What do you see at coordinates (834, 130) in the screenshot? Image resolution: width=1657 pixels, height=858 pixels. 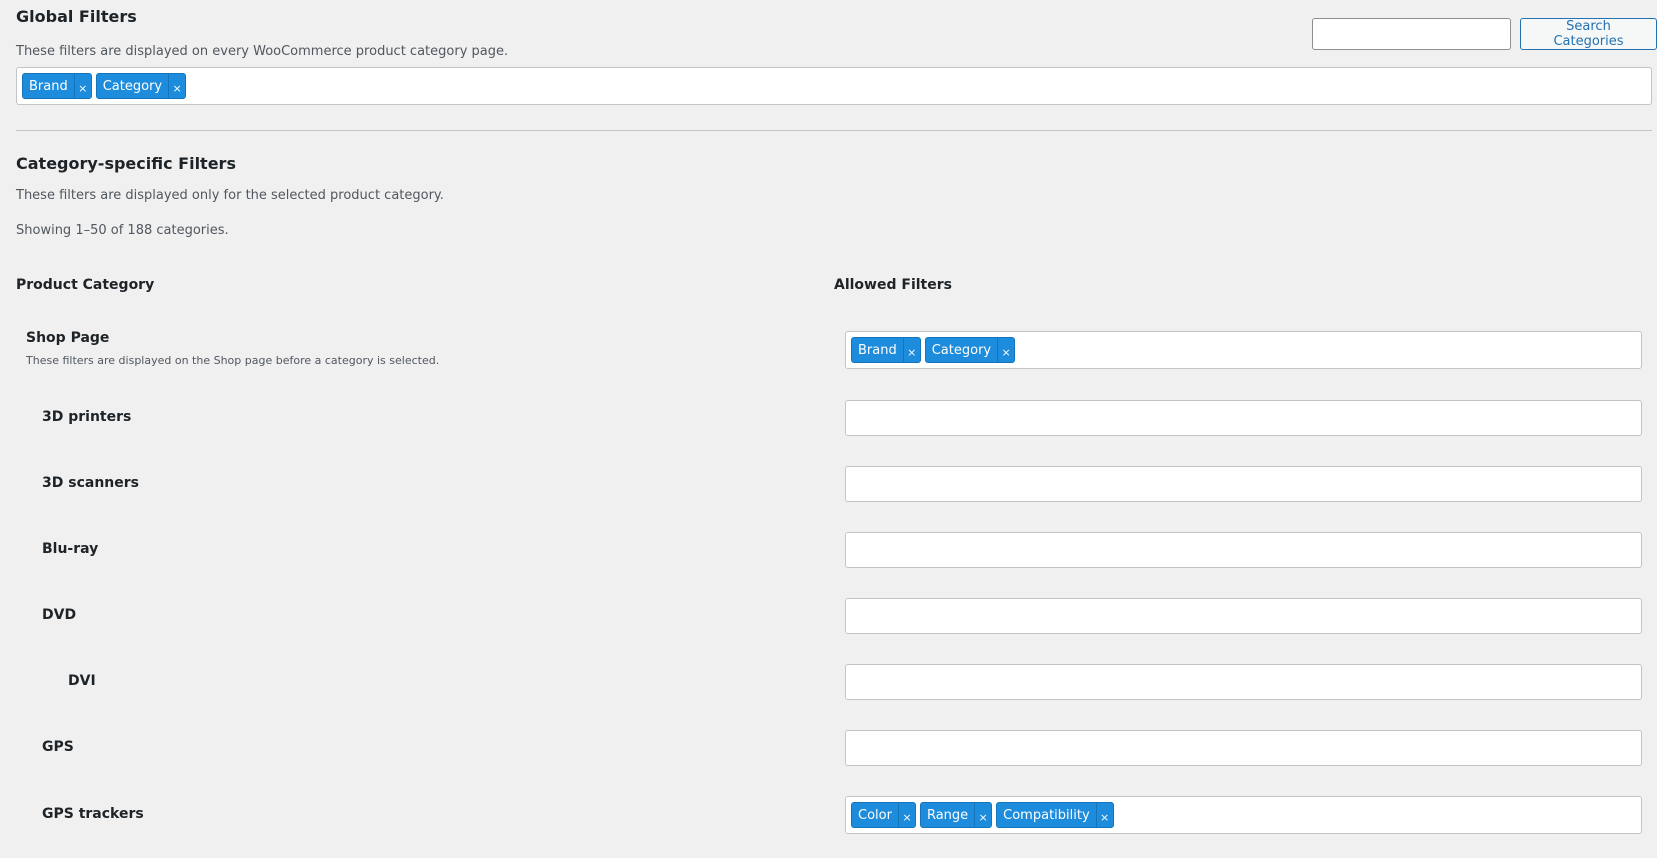 I see `section-divider` at bounding box center [834, 130].